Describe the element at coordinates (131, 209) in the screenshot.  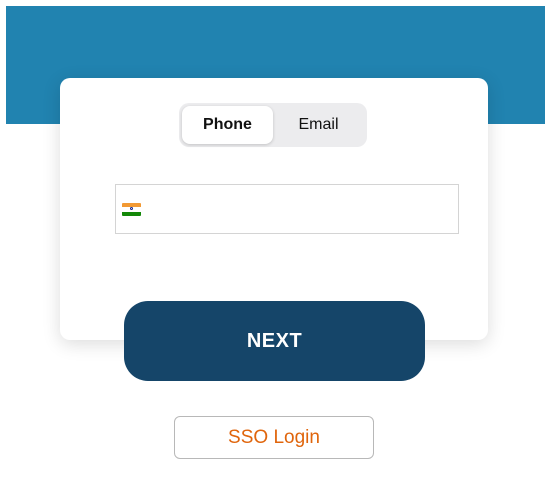
I see `india-flag-icon` at that location.